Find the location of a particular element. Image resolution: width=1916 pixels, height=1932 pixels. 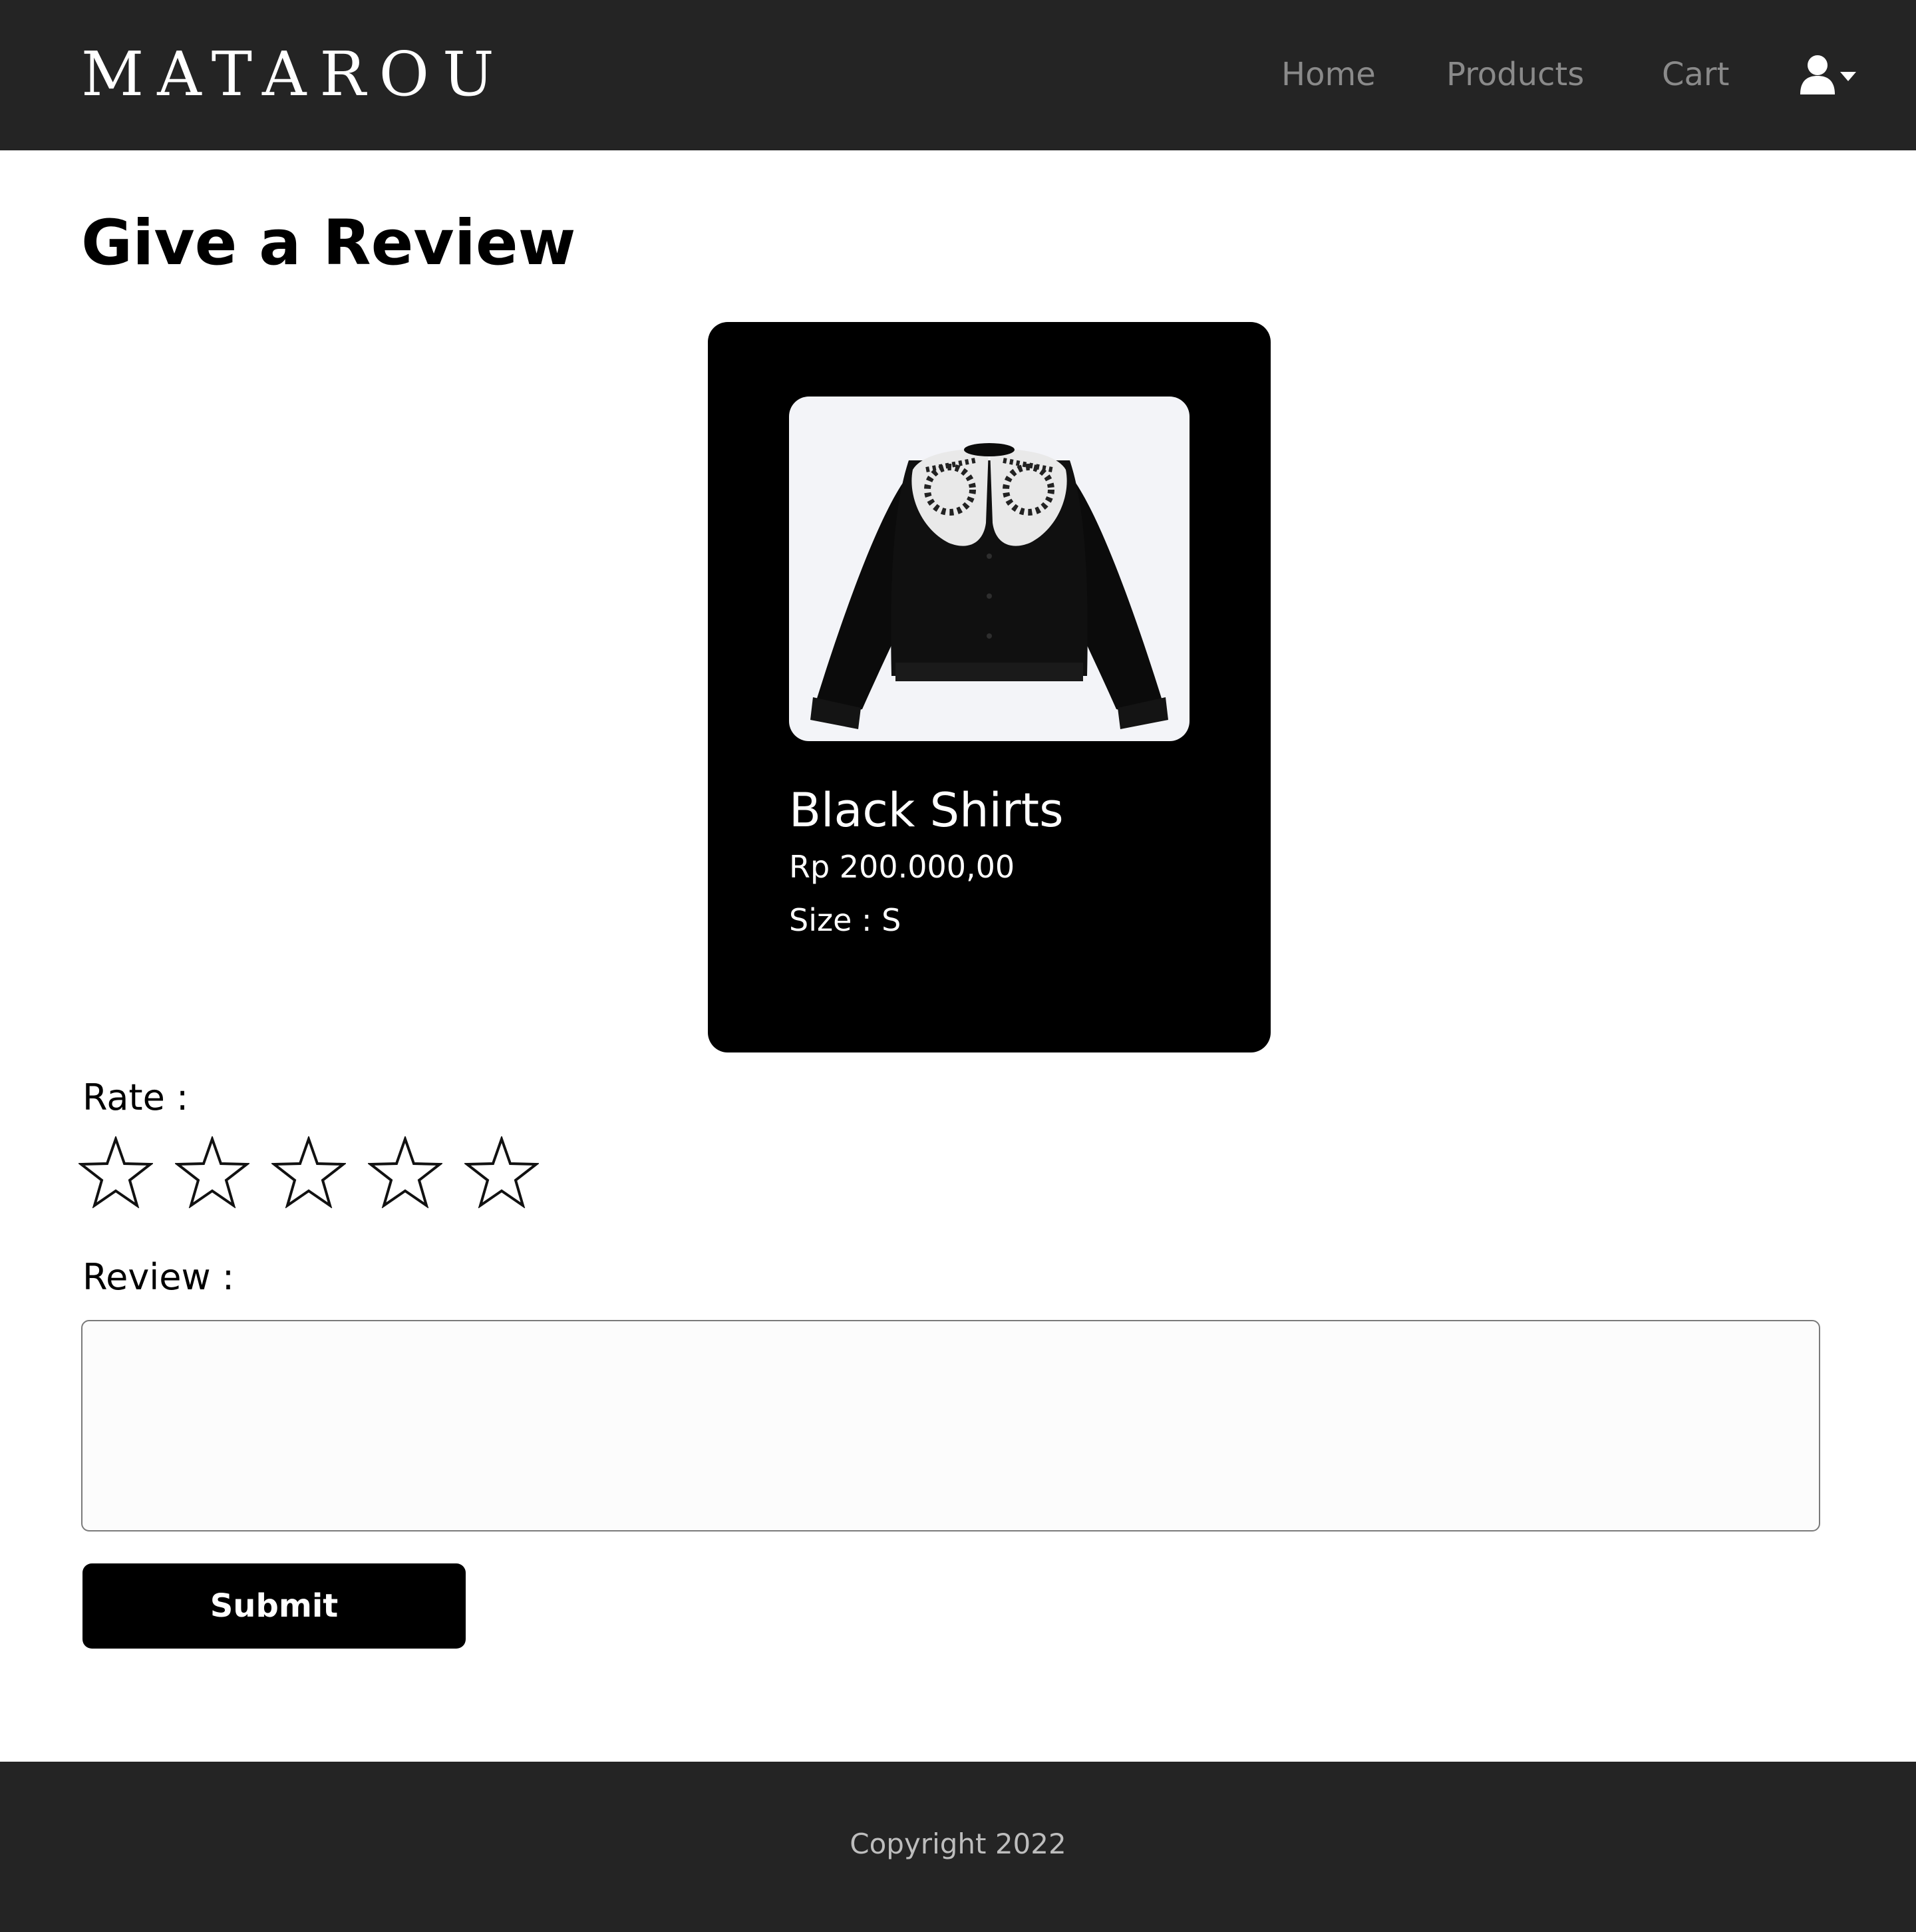

nav-link-cart: Cart is located at coordinates (1695, 74).